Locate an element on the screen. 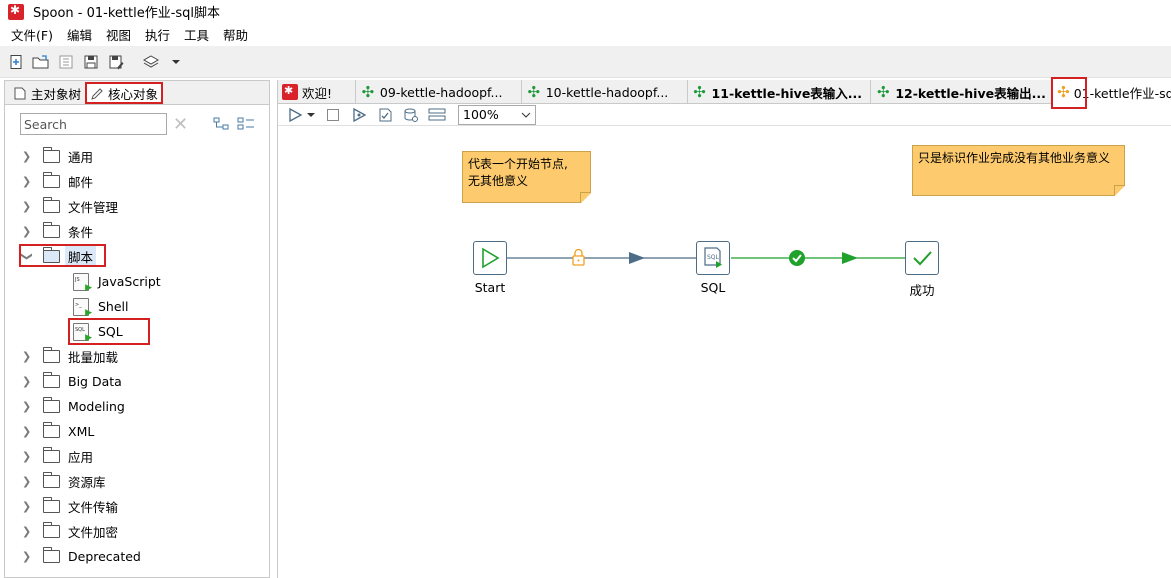 The width and height of the screenshot is (1171, 578). tree-item-label: Shell is located at coordinates (113, 306).